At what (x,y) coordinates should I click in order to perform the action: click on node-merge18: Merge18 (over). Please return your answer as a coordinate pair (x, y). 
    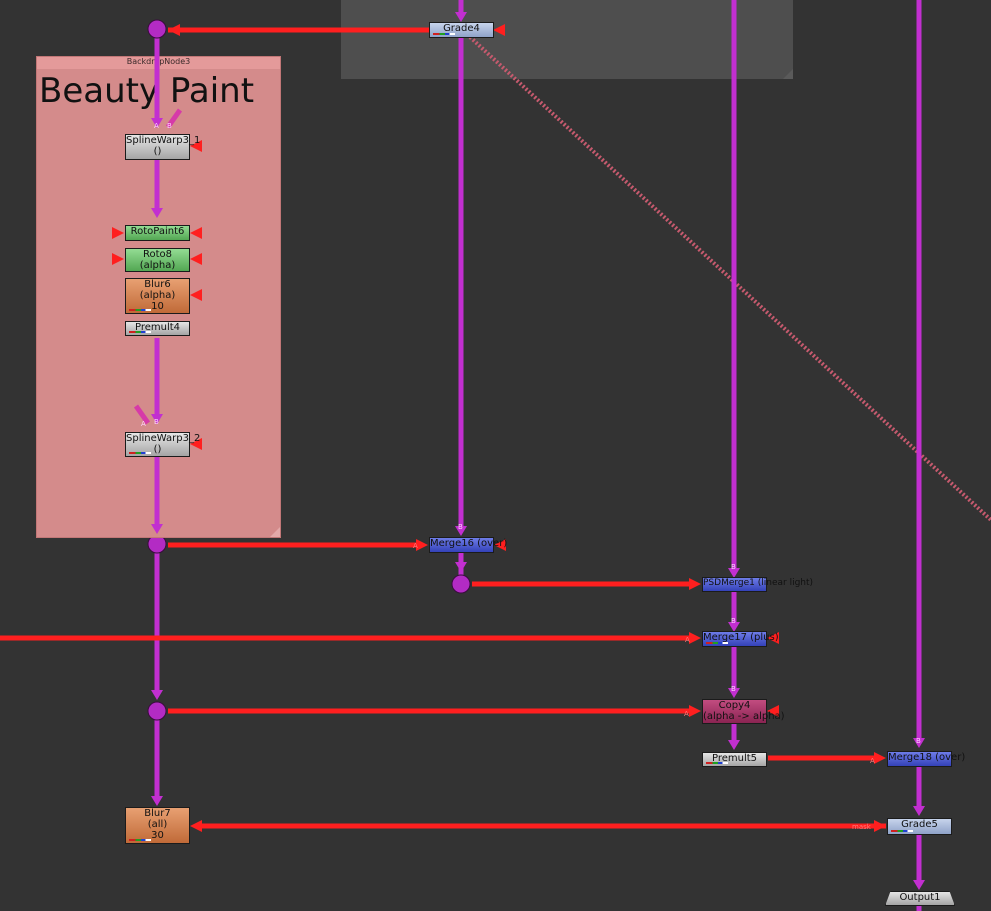
    Looking at the image, I should click on (926, 759).